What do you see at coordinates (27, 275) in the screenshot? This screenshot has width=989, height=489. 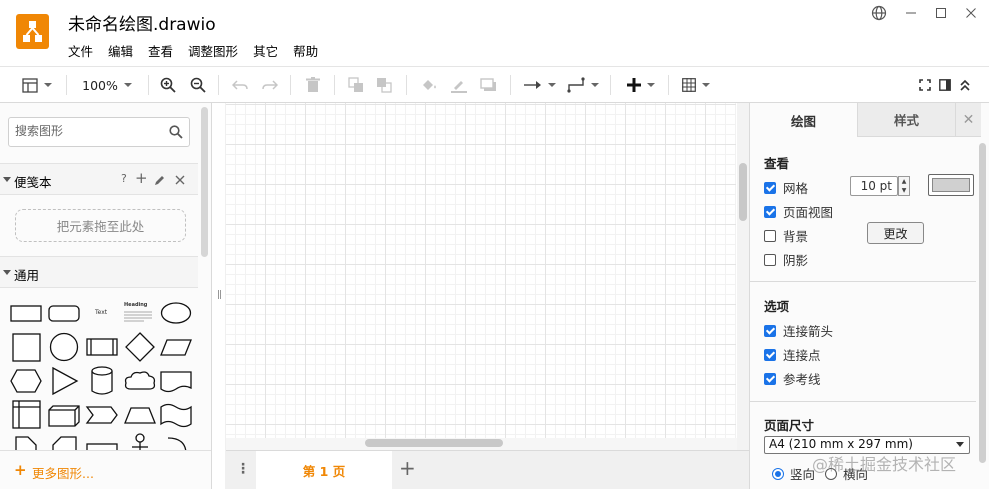 I see `general-shapes-title: 通用` at bounding box center [27, 275].